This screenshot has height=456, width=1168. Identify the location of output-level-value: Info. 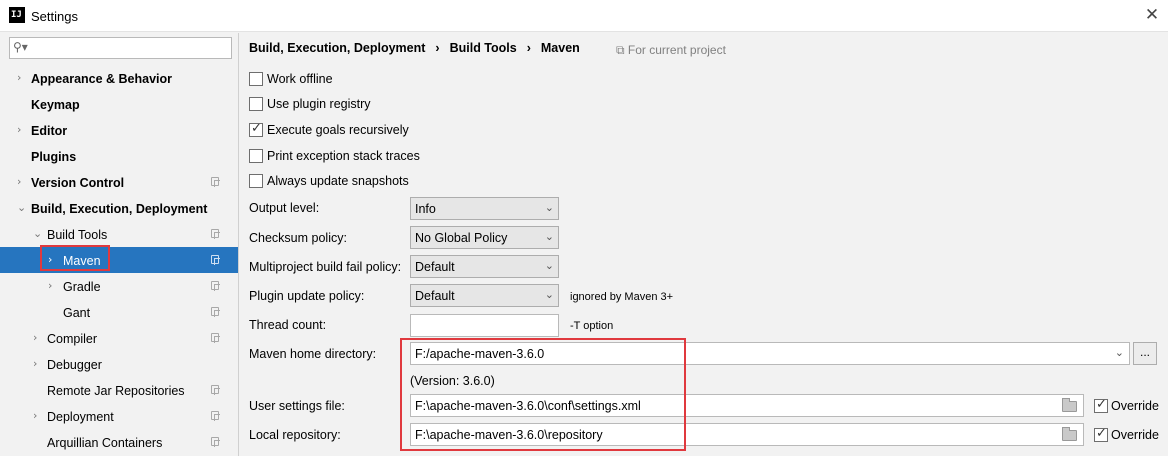
(425, 209).